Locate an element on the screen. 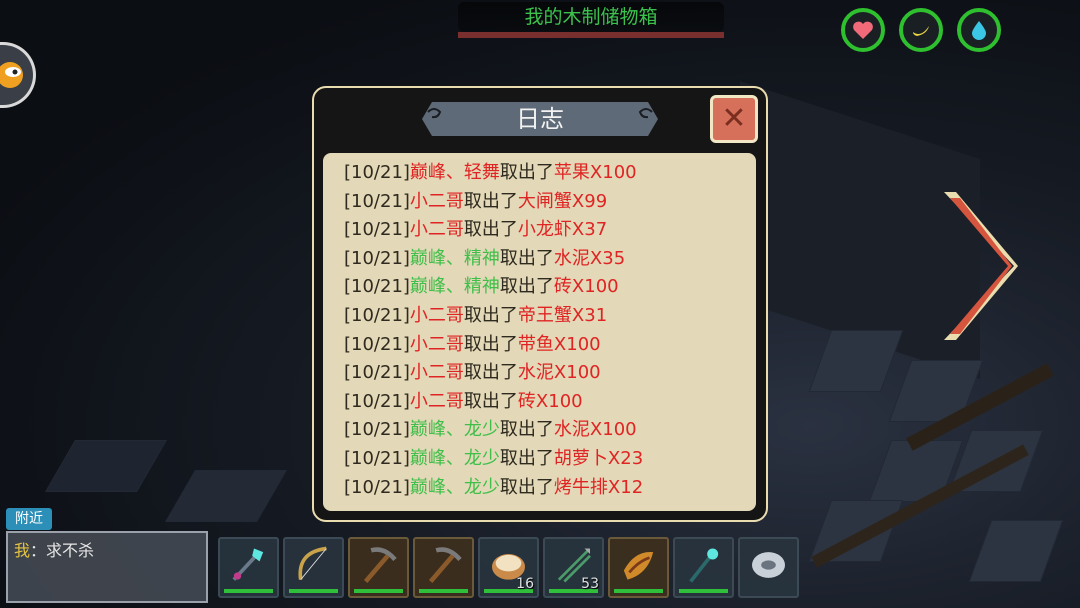 This screenshot has height=608, width=1080. hotbar: 16 53 is located at coordinates (508, 567).